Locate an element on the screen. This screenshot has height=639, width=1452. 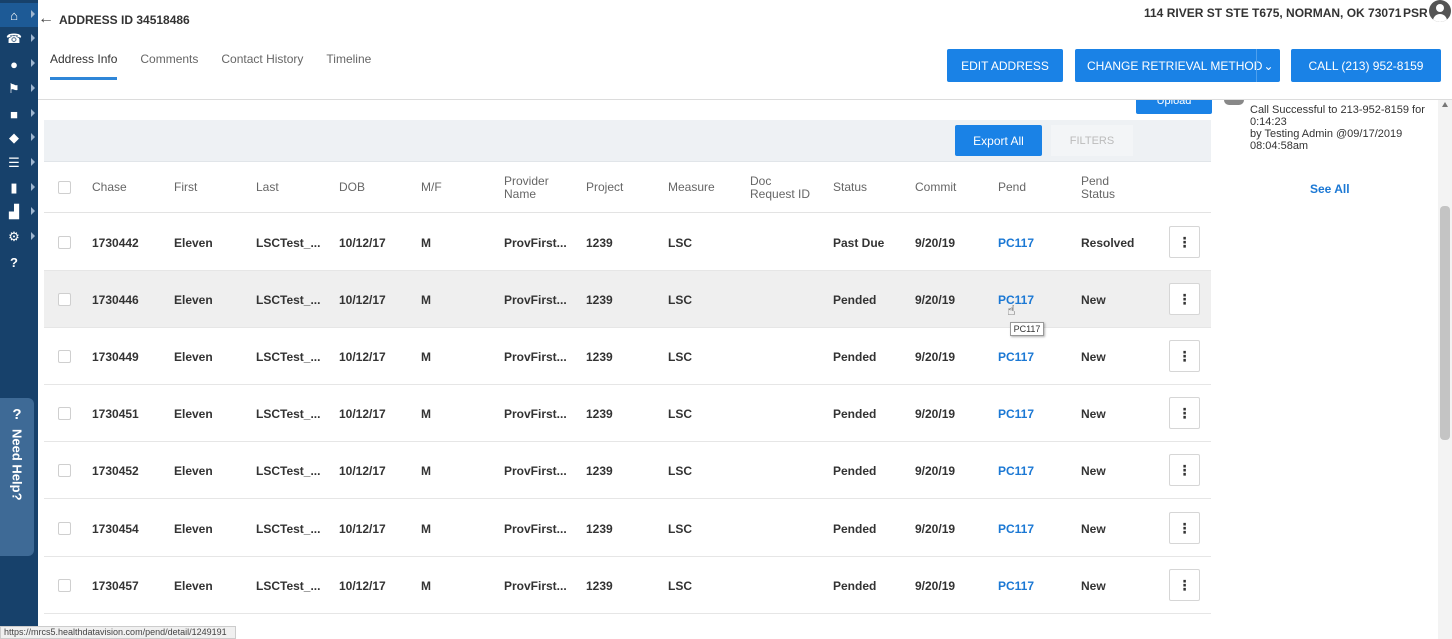
export-all-button: Export All is located at coordinates (998, 140).